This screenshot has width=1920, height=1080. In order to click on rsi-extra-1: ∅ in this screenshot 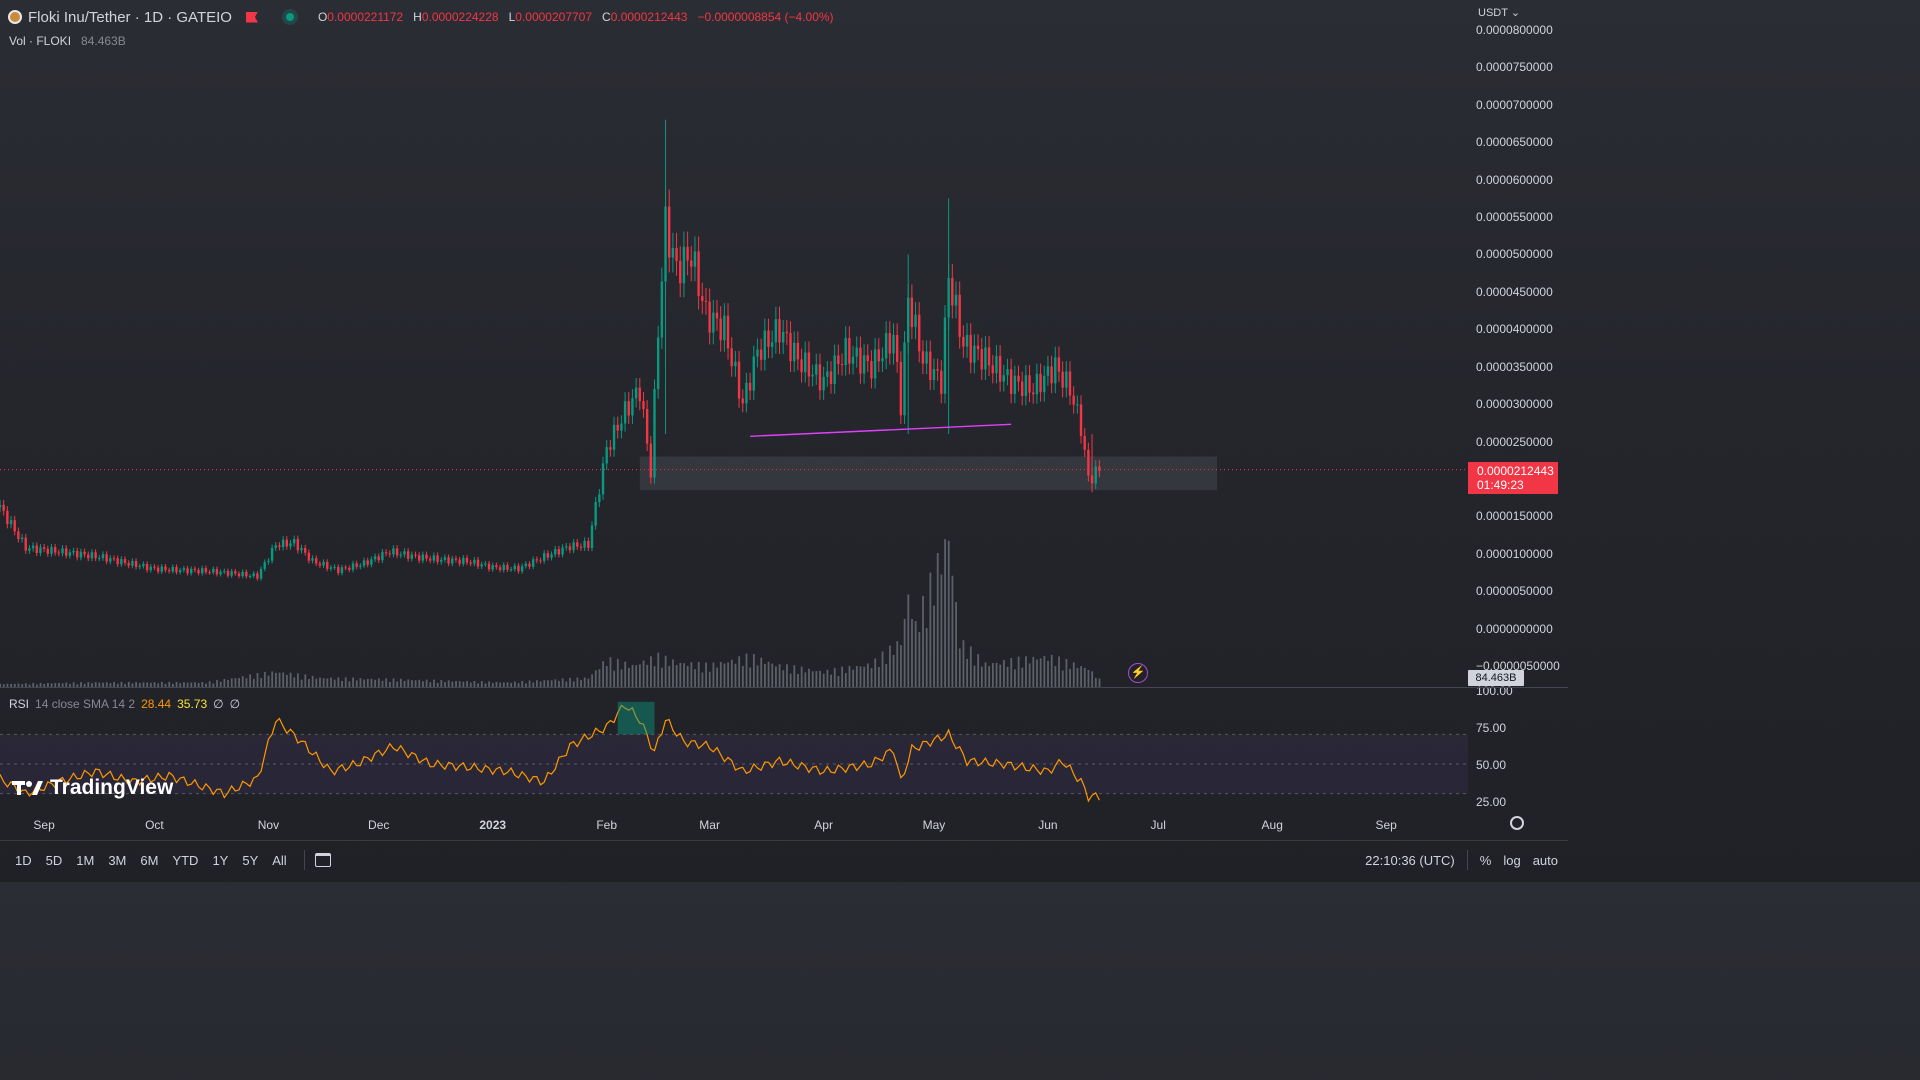, I will do `click(218, 704)`.